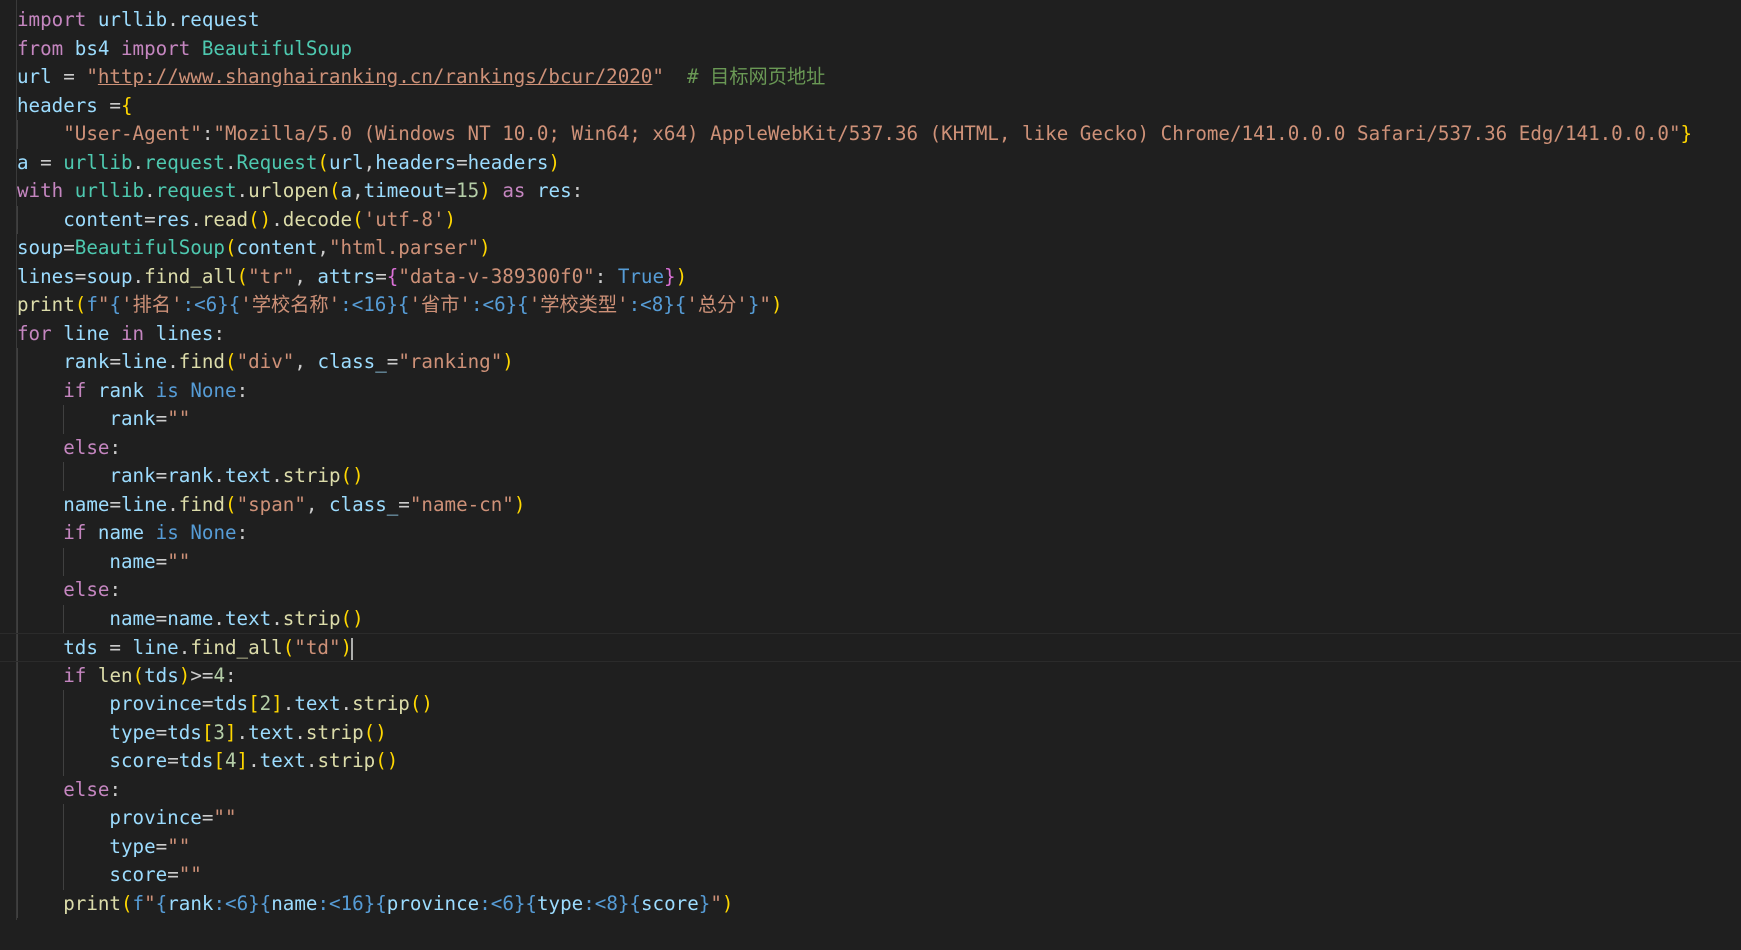 This screenshot has width=1741, height=950. What do you see at coordinates (870, 447) in the screenshot?
I see `code-line-16: else:` at bounding box center [870, 447].